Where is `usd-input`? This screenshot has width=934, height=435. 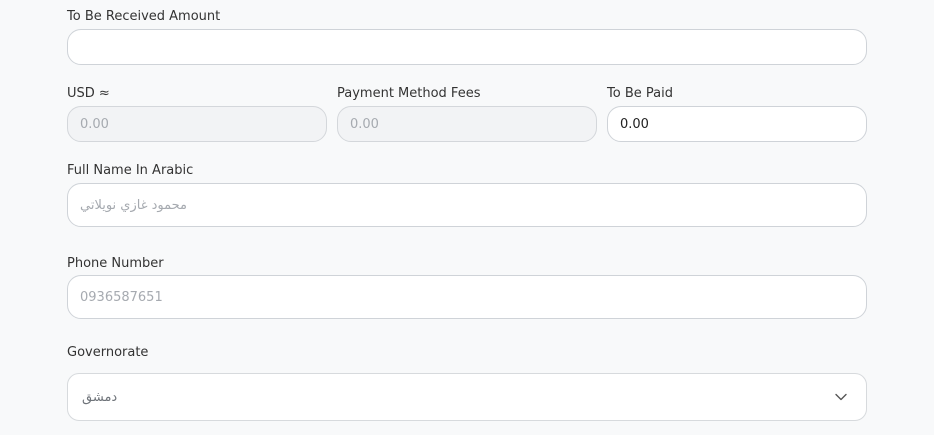 usd-input is located at coordinates (197, 124).